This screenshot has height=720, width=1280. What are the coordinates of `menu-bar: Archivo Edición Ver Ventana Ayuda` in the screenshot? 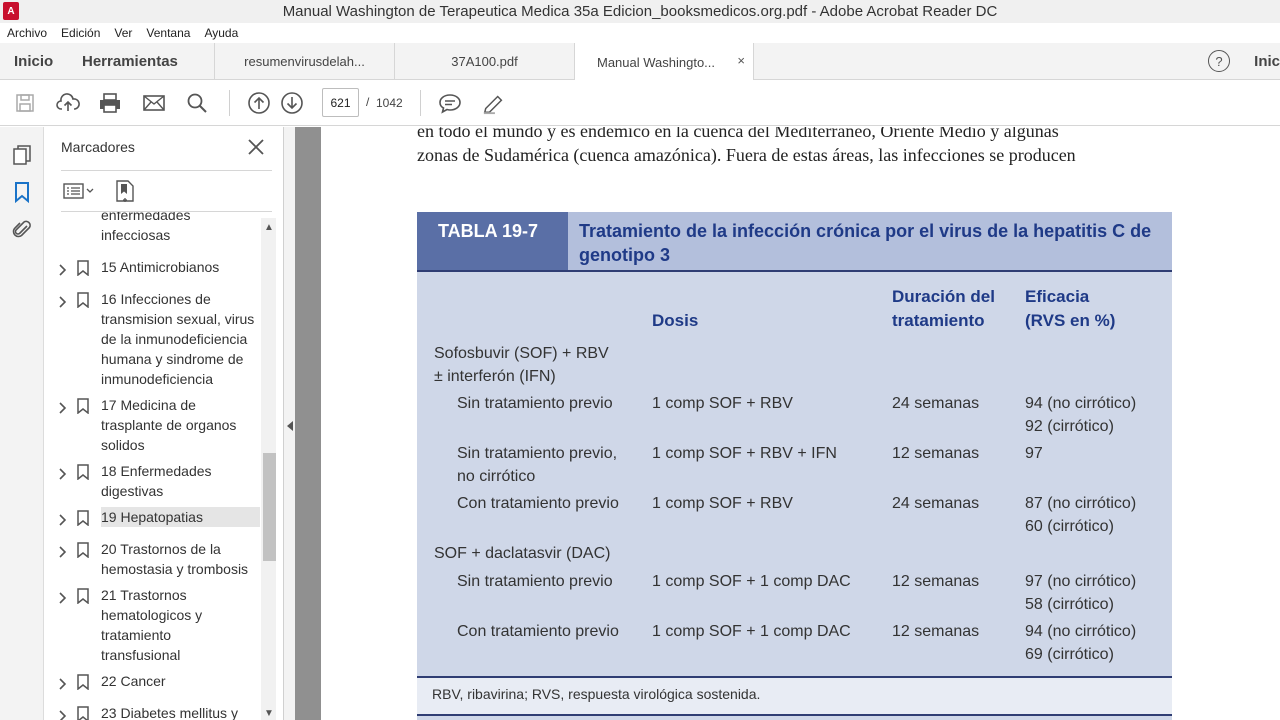 It's located at (640, 33).